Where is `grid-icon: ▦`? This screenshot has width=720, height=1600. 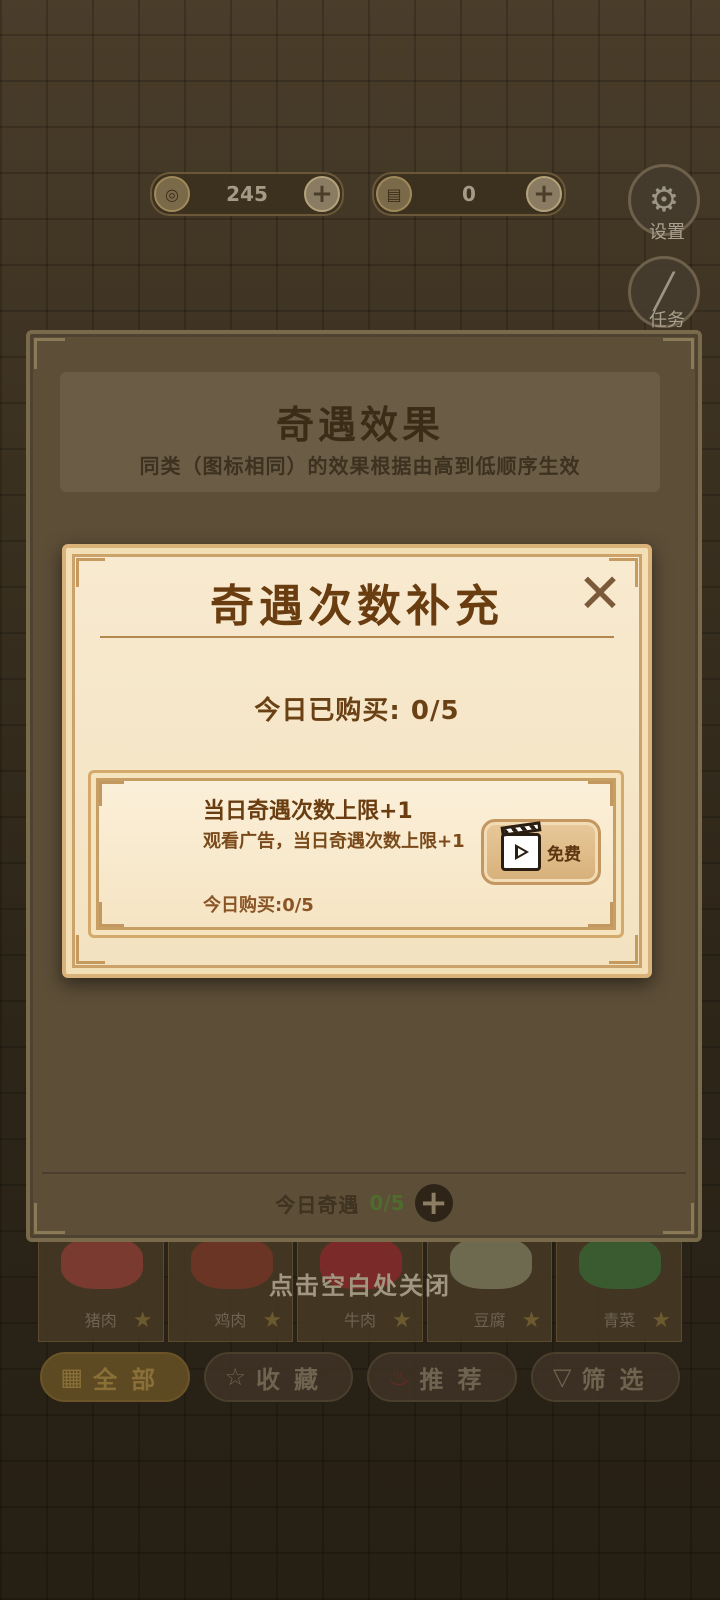
grid-icon: ▦ is located at coordinates (72, 1377).